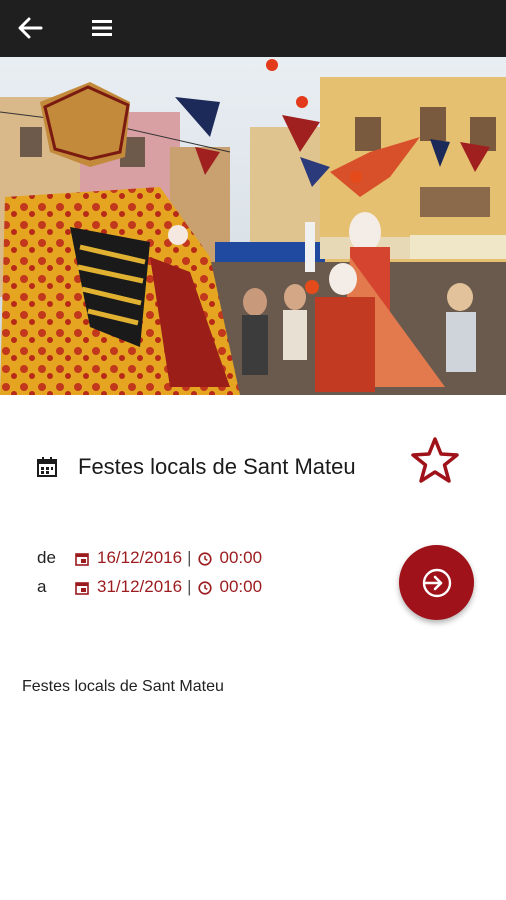 Image resolution: width=506 pixels, height=900 pixels. What do you see at coordinates (217, 466) in the screenshot?
I see `event-title: Festes locals de Sant Mateu` at bounding box center [217, 466].